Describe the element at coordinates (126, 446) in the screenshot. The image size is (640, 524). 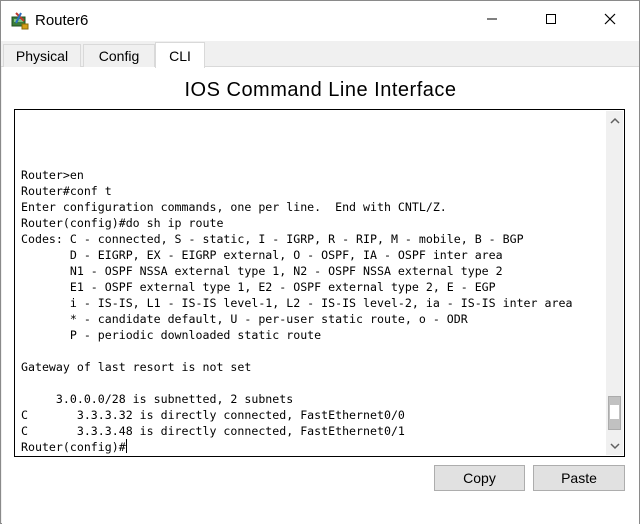
I see `text-cursor` at that location.